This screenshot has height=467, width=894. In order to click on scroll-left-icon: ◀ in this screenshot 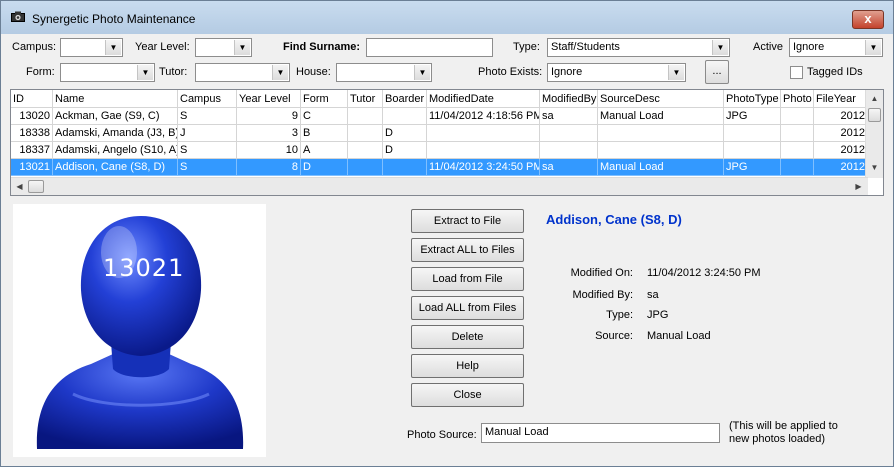, I will do `click(19, 186)`.